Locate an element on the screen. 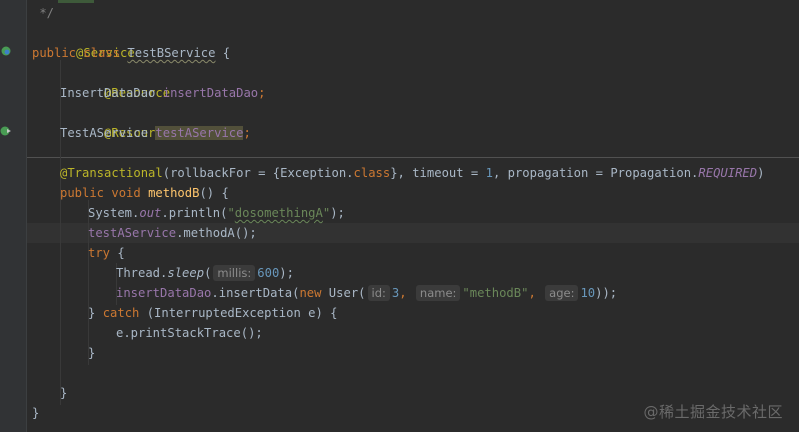 The image size is (799, 432). class-ref: Thread. is located at coordinates (142, 273).